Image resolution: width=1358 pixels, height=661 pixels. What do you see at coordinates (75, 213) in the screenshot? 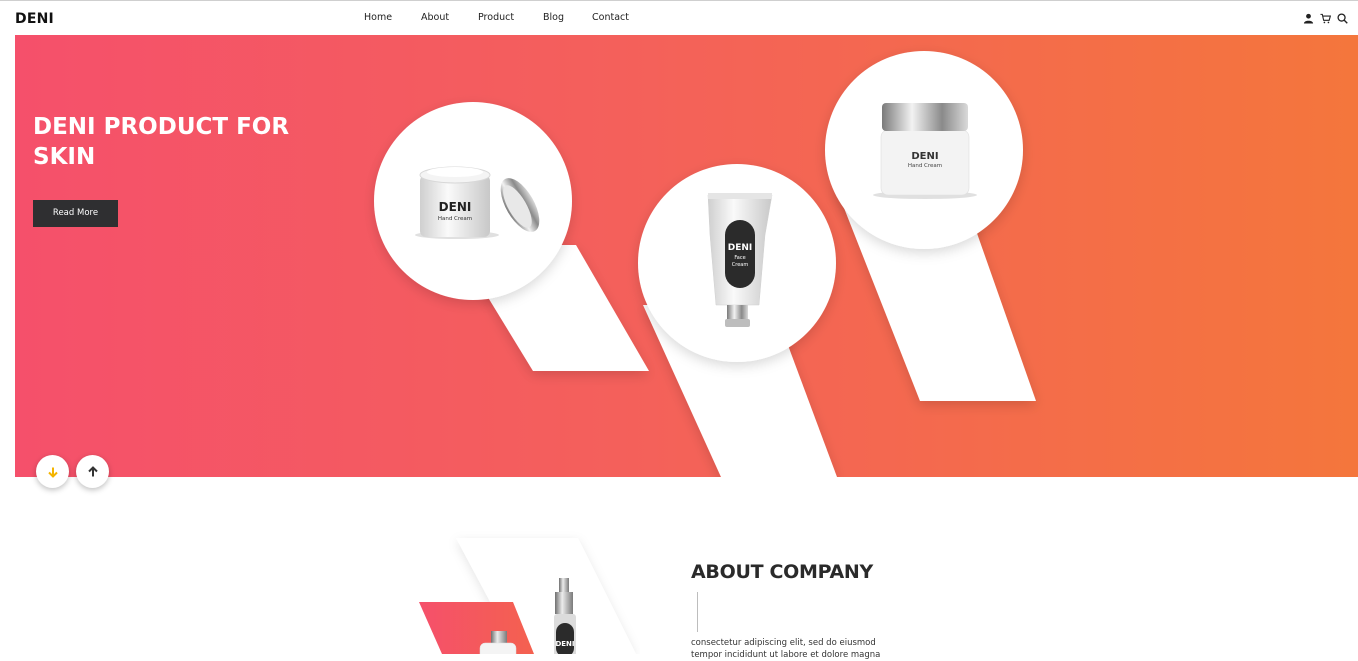
I see `read-more-button: Read More` at bounding box center [75, 213].